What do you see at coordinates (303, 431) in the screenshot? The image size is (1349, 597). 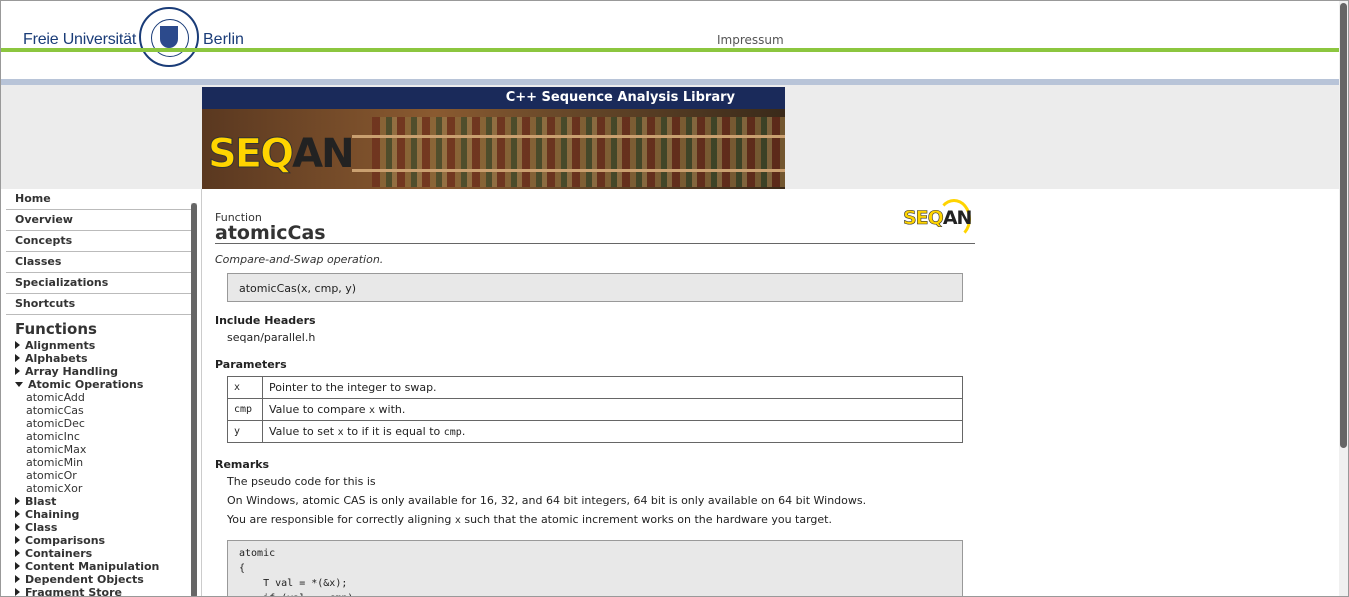 I see `param-desc-text: Value to set` at bounding box center [303, 431].